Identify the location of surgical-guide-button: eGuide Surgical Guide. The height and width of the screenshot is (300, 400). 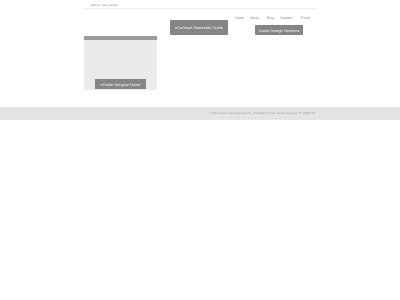
(120, 84).